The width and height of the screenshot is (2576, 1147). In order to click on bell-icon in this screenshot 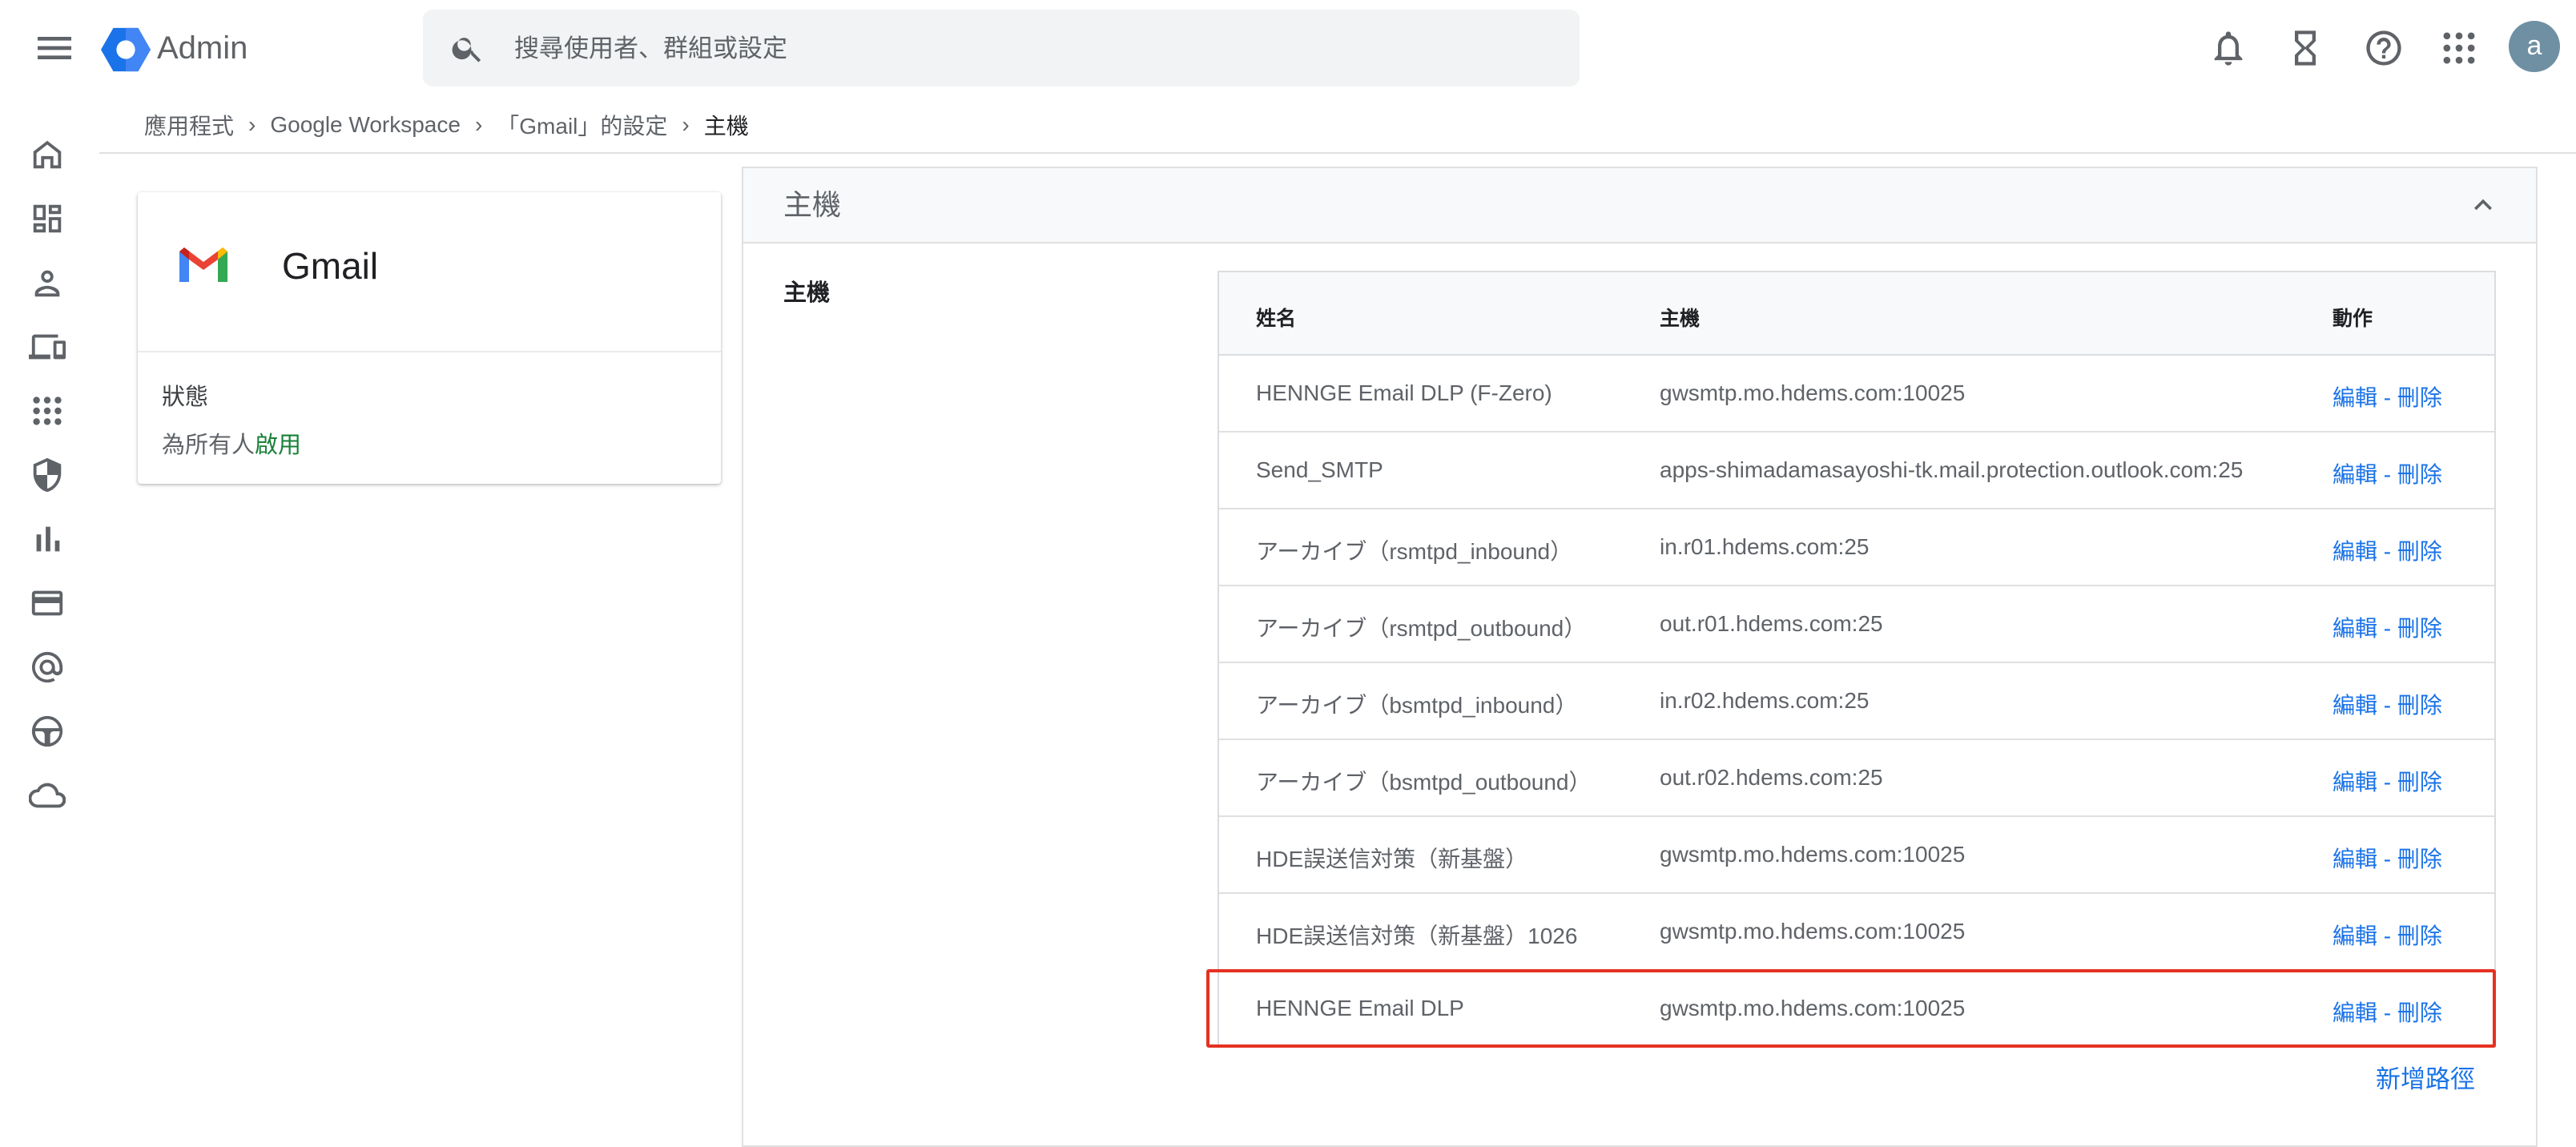, I will do `click(2228, 48)`.